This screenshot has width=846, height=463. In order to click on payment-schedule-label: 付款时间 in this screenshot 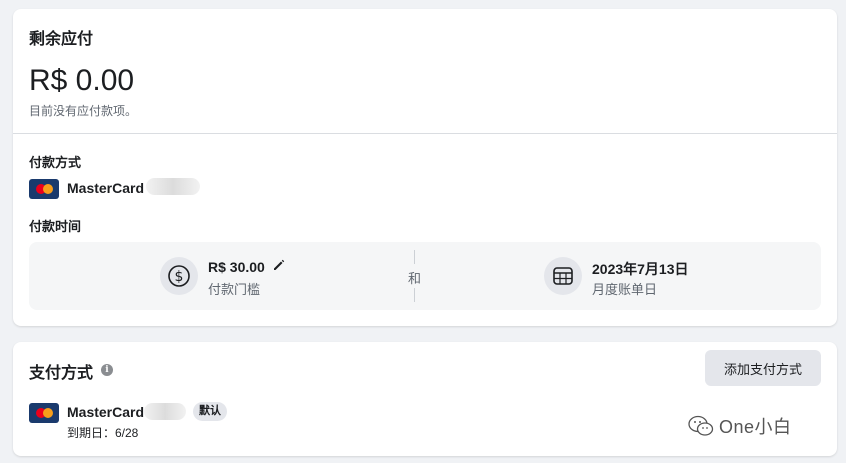, I will do `click(55, 226)`.